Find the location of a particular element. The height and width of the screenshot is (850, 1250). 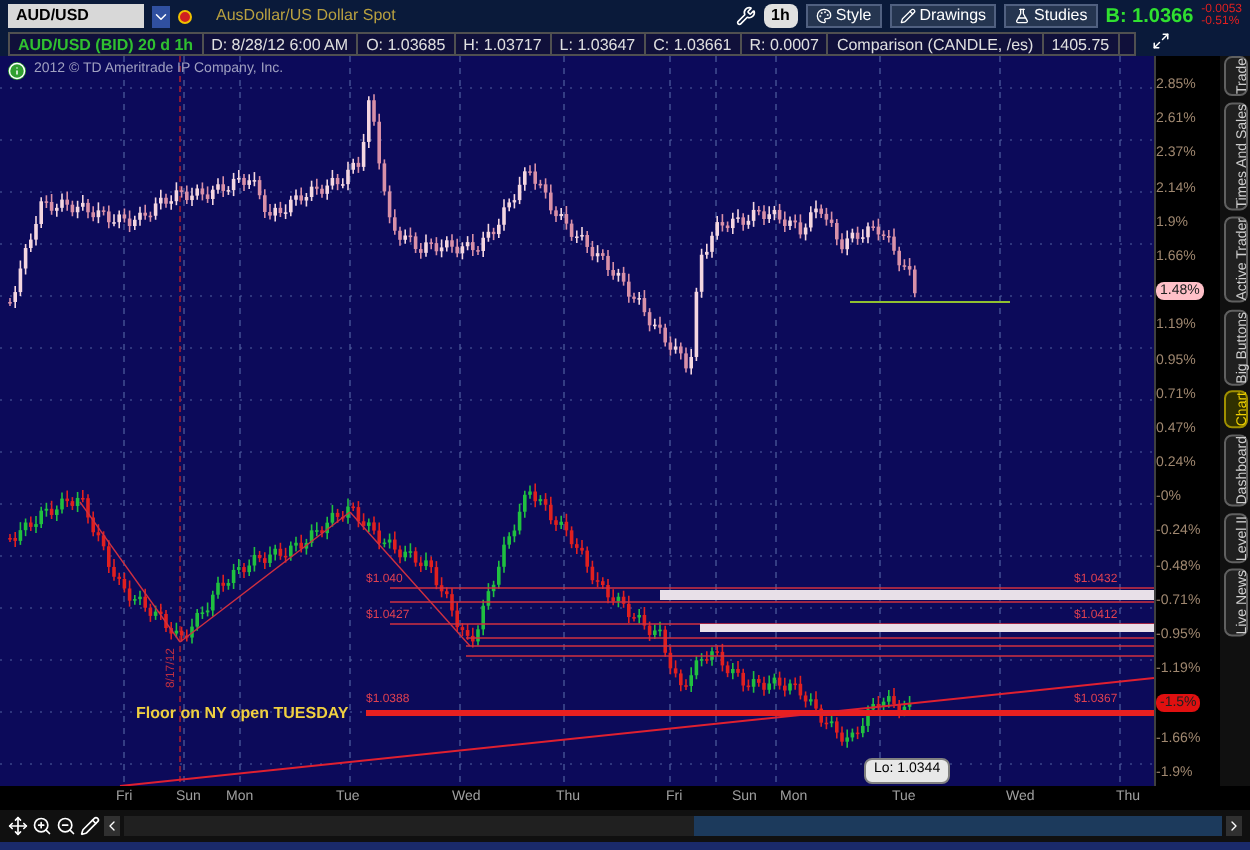

button-label: Studies is located at coordinates (1061, 16).